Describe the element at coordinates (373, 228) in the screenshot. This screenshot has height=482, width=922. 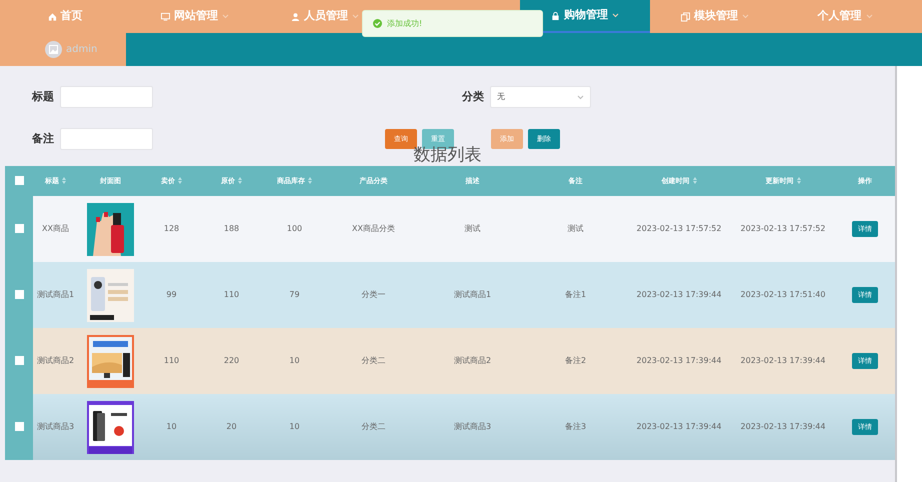
I see `table-cell: XX商品分类` at that location.